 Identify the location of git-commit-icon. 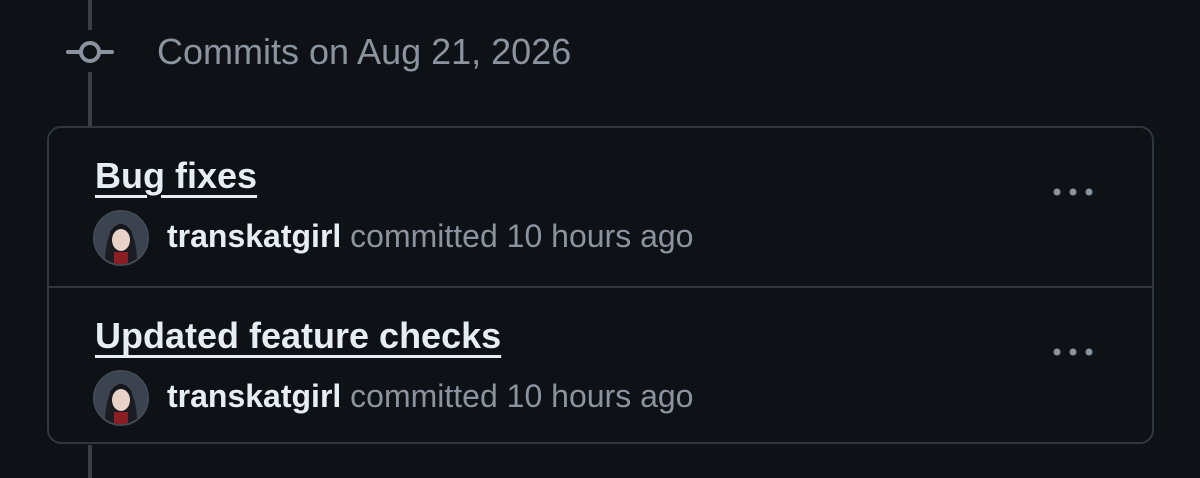
(90, 52).